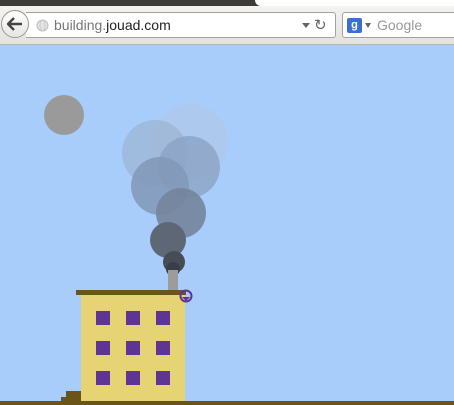 The image size is (454, 405). I want to click on windows, so click(133, 348).